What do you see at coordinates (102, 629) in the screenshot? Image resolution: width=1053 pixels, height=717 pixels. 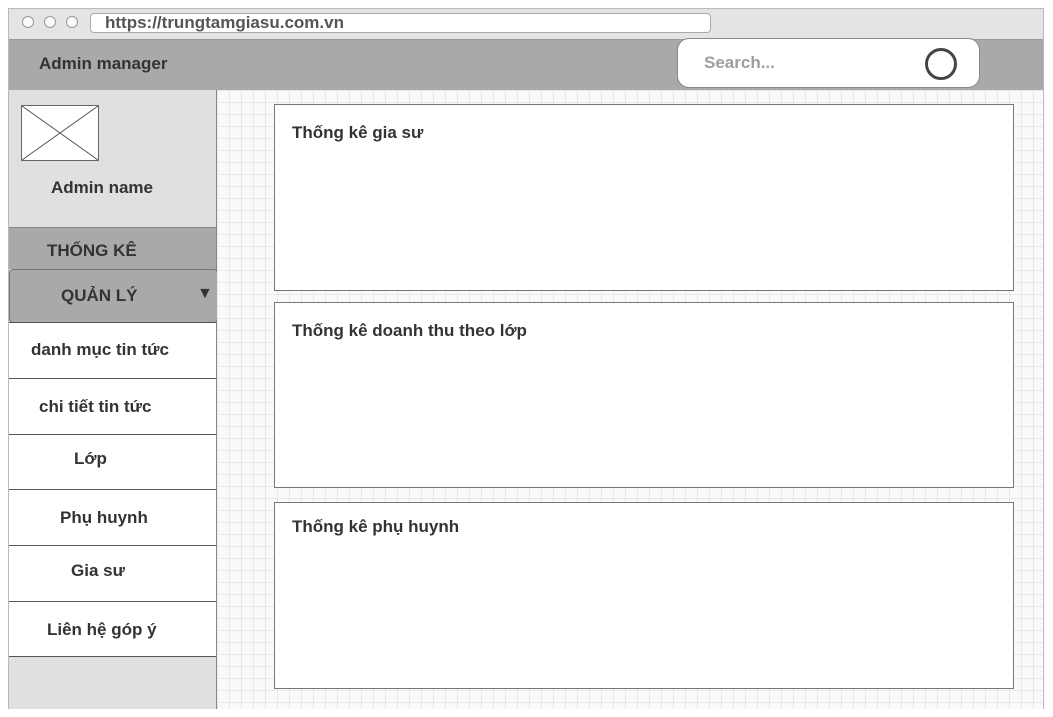 I see `submenu-item-label: Liên hệ góp ý` at bounding box center [102, 629].